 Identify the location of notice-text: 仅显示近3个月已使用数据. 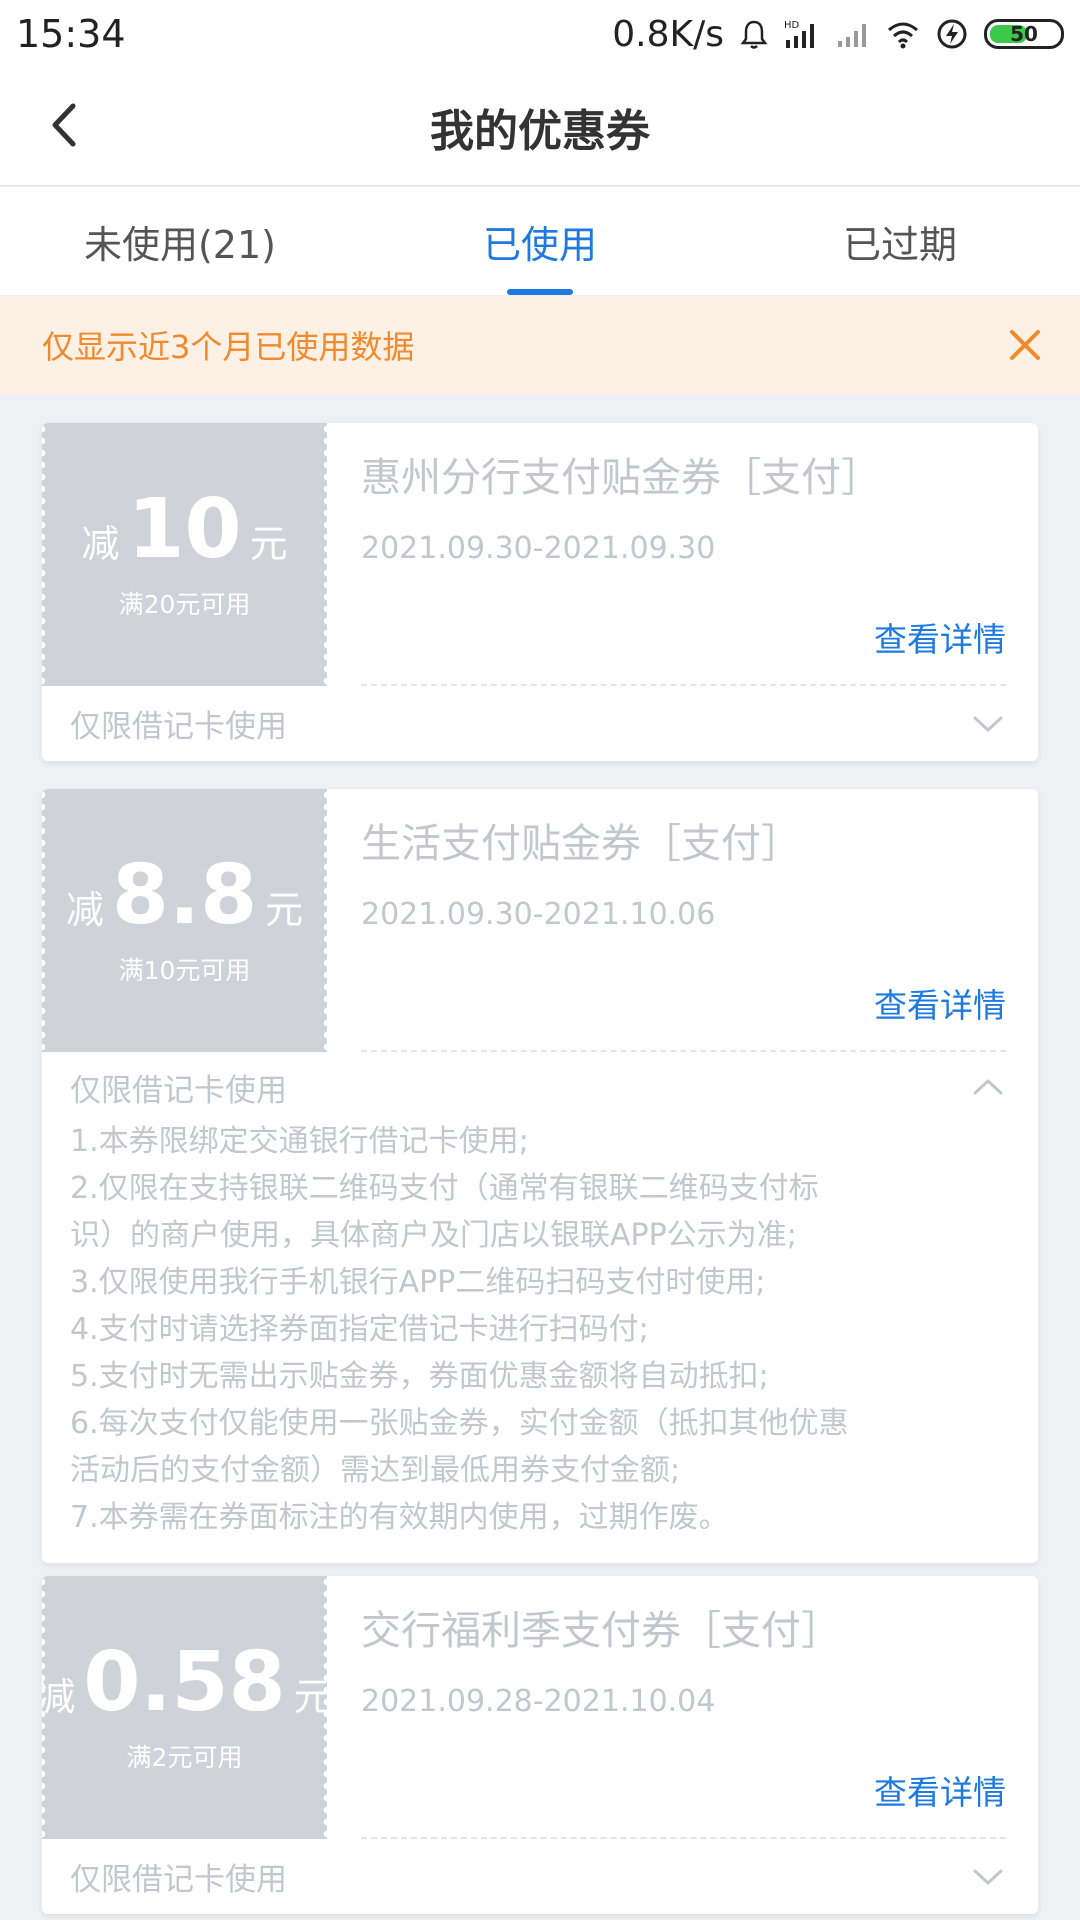
(228, 347).